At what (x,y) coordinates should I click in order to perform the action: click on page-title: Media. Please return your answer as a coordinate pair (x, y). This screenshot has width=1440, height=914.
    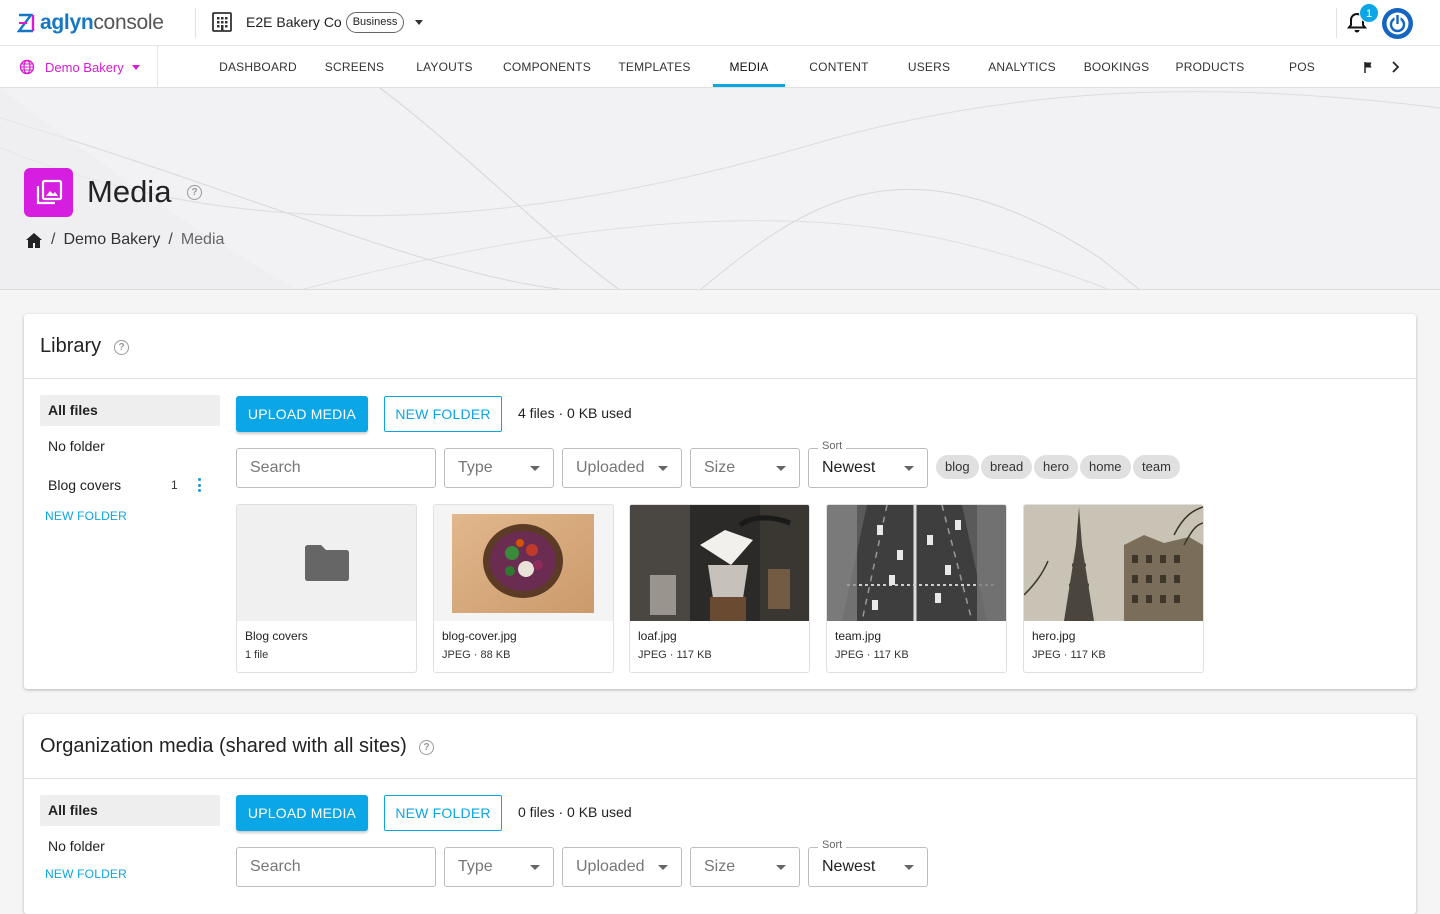
    Looking at the image, I should click on (129, 191).